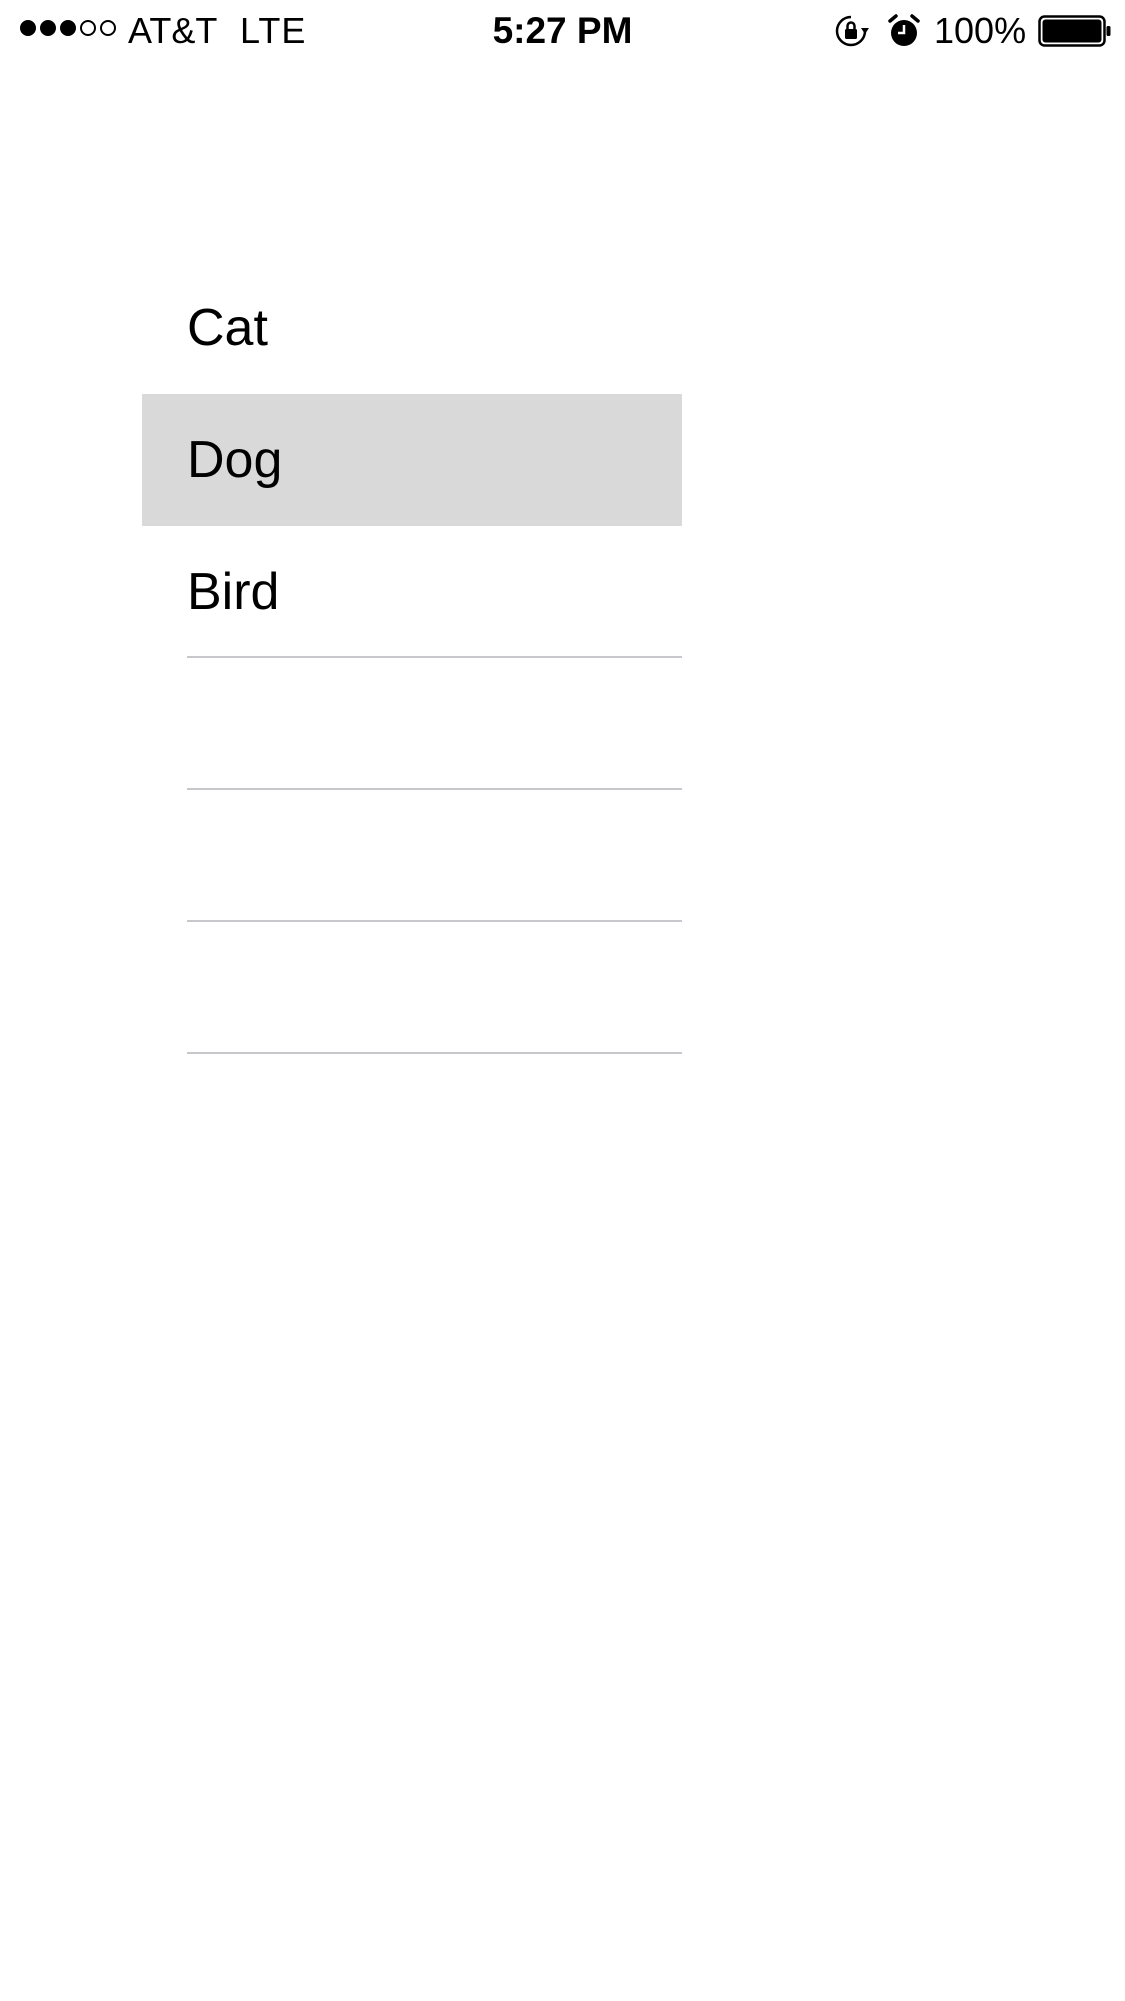 This screenshot has width=1125, height=2001. I want to click on list-item-label: Bird, so click(233, 592).